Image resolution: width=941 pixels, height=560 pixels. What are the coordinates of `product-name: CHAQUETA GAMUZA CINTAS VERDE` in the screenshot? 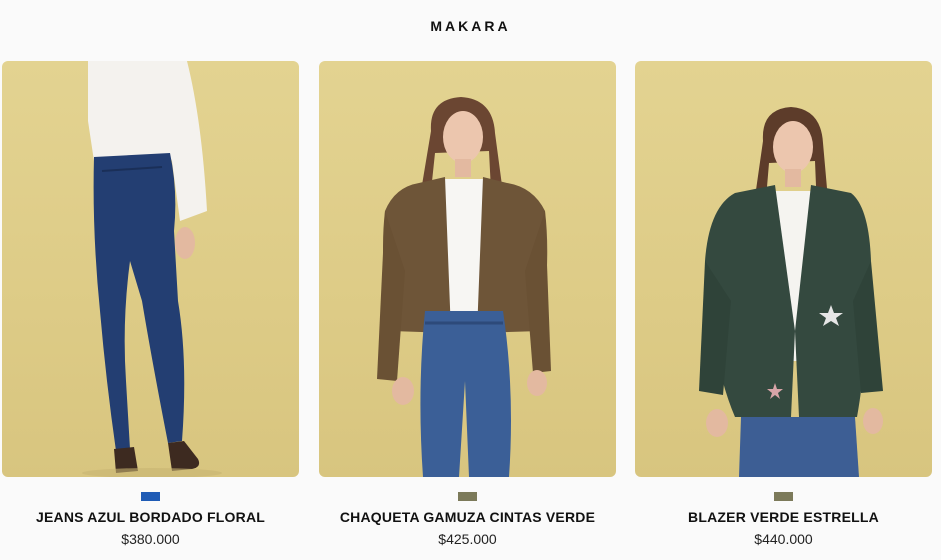 It's located at (467, 517).